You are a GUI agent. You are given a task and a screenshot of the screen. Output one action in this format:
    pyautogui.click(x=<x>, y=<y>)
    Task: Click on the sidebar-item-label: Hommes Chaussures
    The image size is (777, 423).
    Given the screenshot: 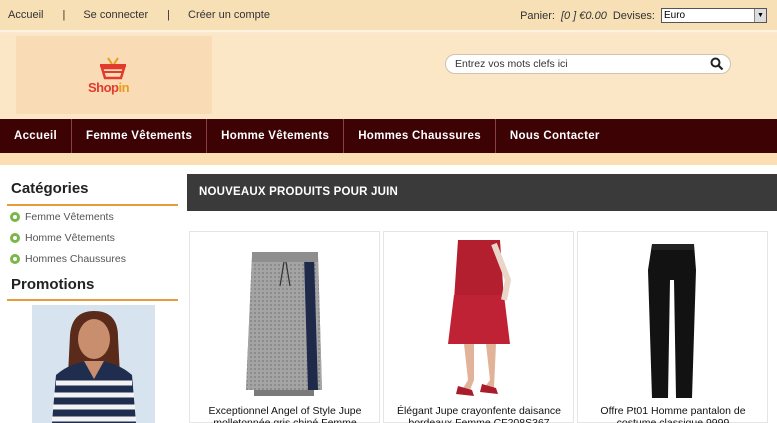 What is the action you would take?
    pyautogui.click(x=75, y=259)
    